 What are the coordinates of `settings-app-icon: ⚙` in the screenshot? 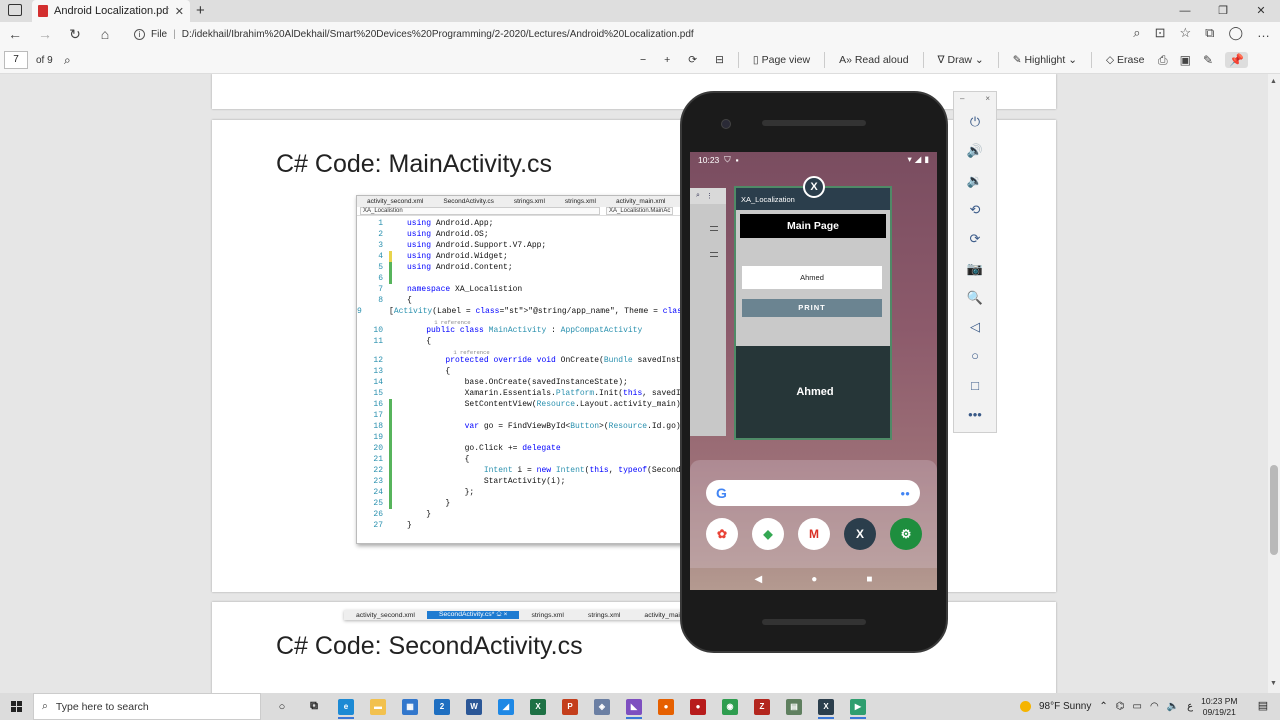 It's located at (906, 534).